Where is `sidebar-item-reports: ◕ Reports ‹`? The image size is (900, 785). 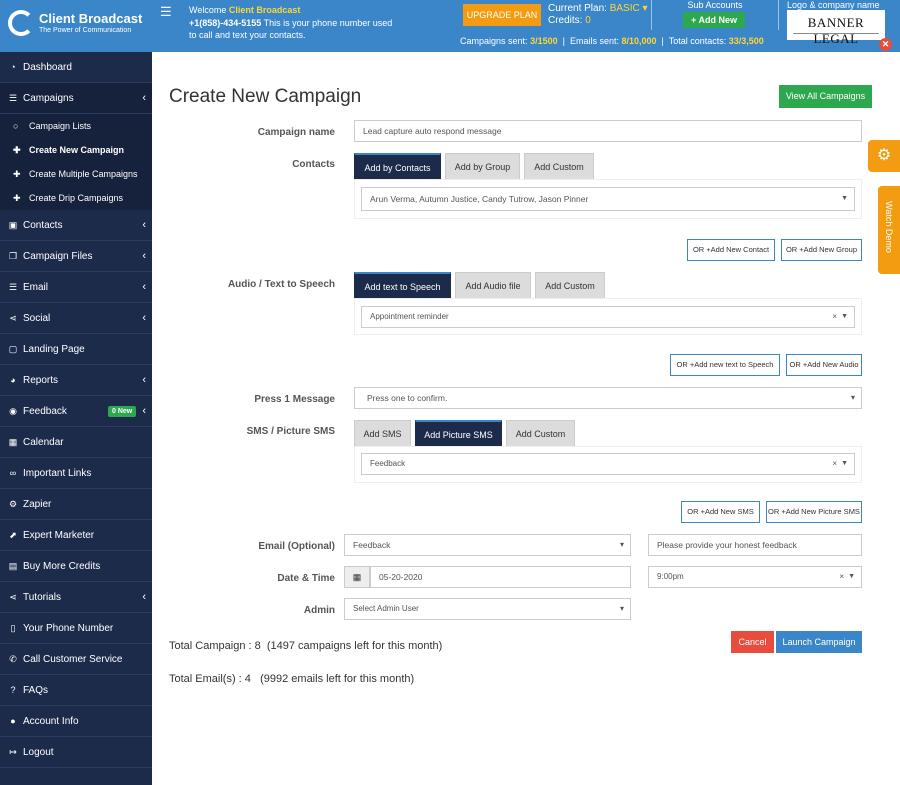
sidebar-item-reports: ◕ Reports ‹ is located at coordinates (76, 380).